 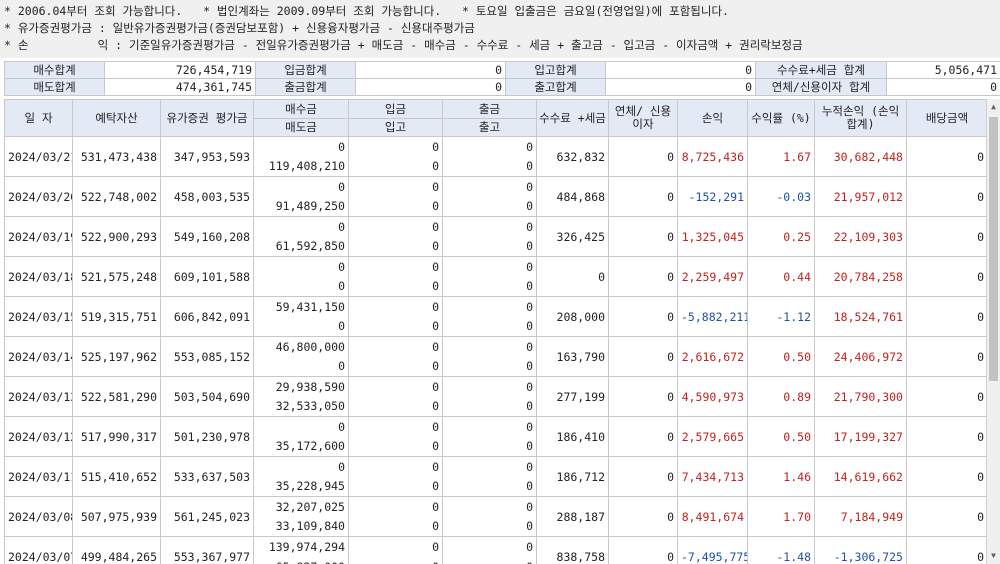 I want to click on cell-securities-eval: 553,085,152, so click(x=207, y=356).